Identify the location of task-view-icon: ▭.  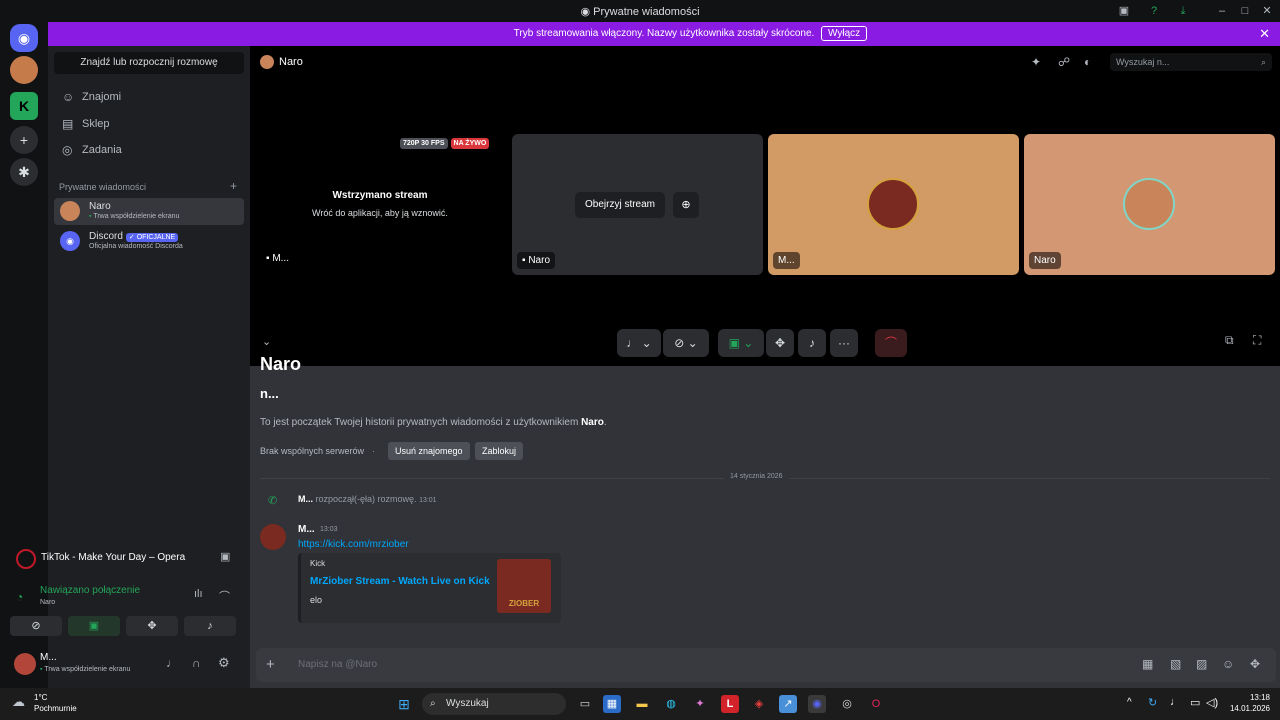
(585, 704).